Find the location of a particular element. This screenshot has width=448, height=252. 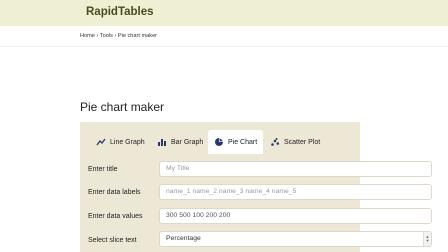

tab-label: Pie Chart is located at coordinates (243, 142).